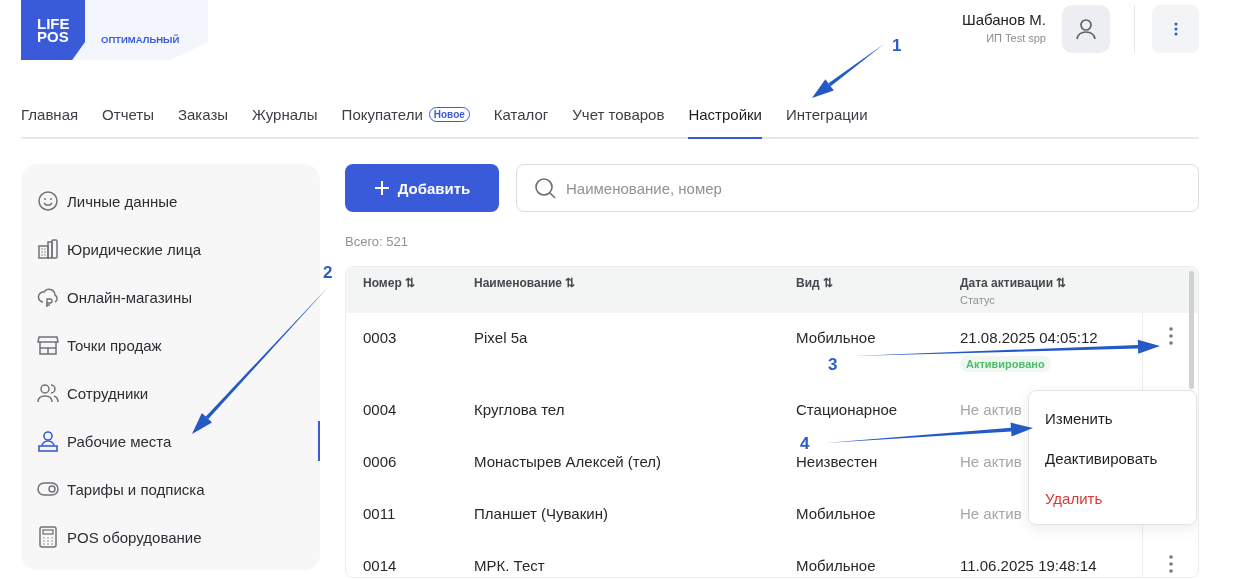 This screenshot has height=580, width=1257. I want to click on nav-tab: Главная, so click(50, 122).